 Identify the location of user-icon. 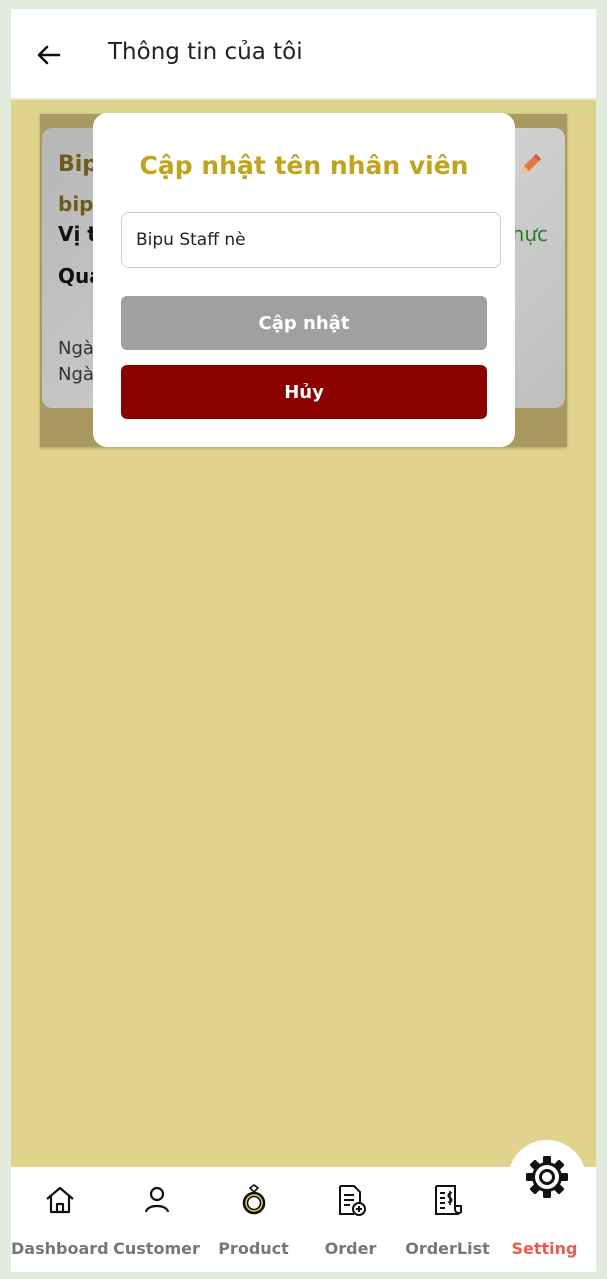
(157, 1199).